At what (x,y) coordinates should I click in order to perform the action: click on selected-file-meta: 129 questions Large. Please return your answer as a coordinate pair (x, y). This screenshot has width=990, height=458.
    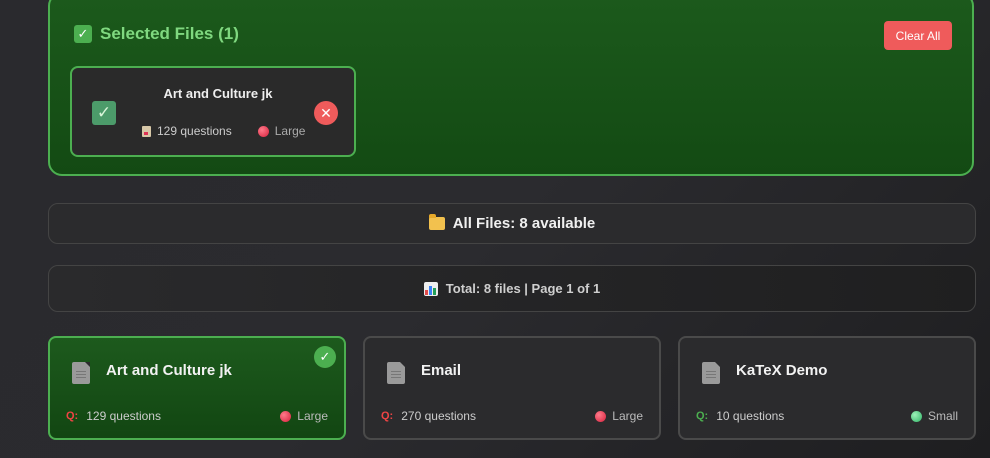
    Looking at the image, I should click on (223, 131).